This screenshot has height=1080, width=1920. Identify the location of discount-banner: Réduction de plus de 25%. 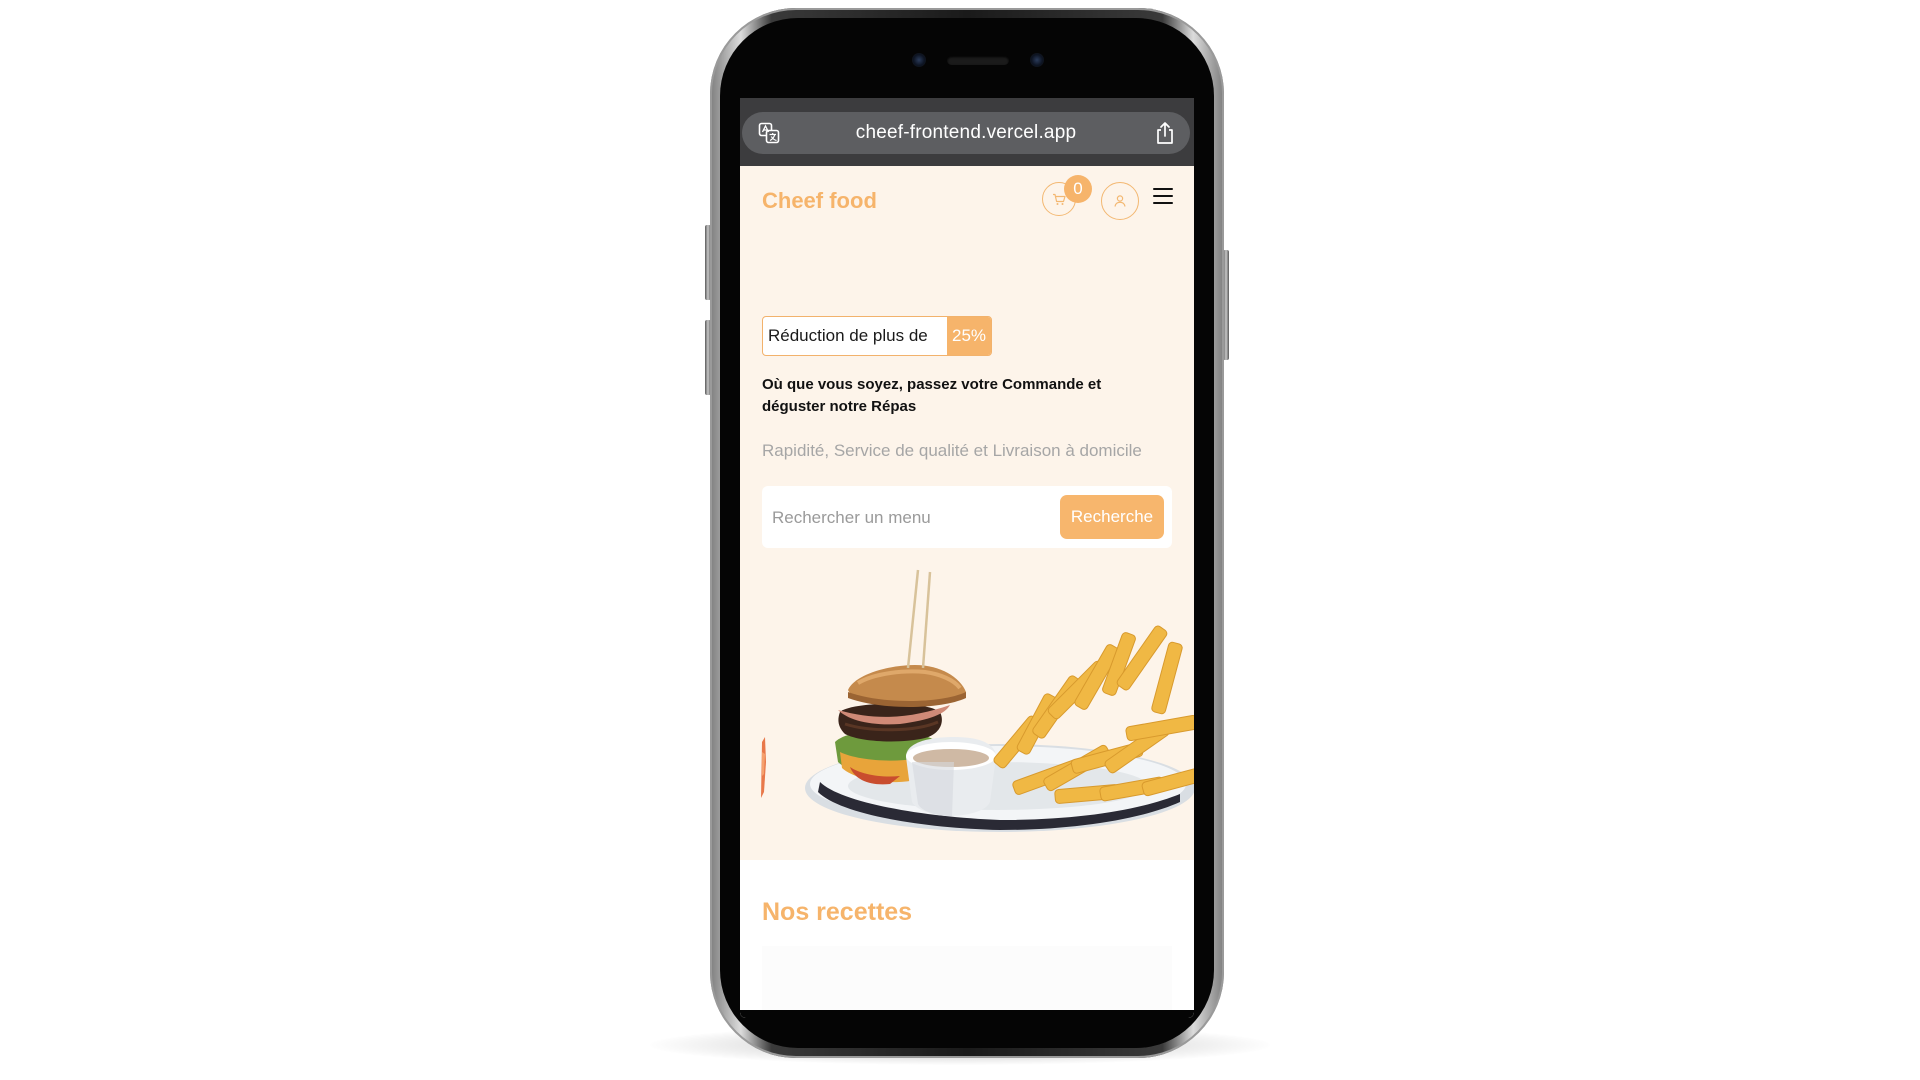
(877, 336).